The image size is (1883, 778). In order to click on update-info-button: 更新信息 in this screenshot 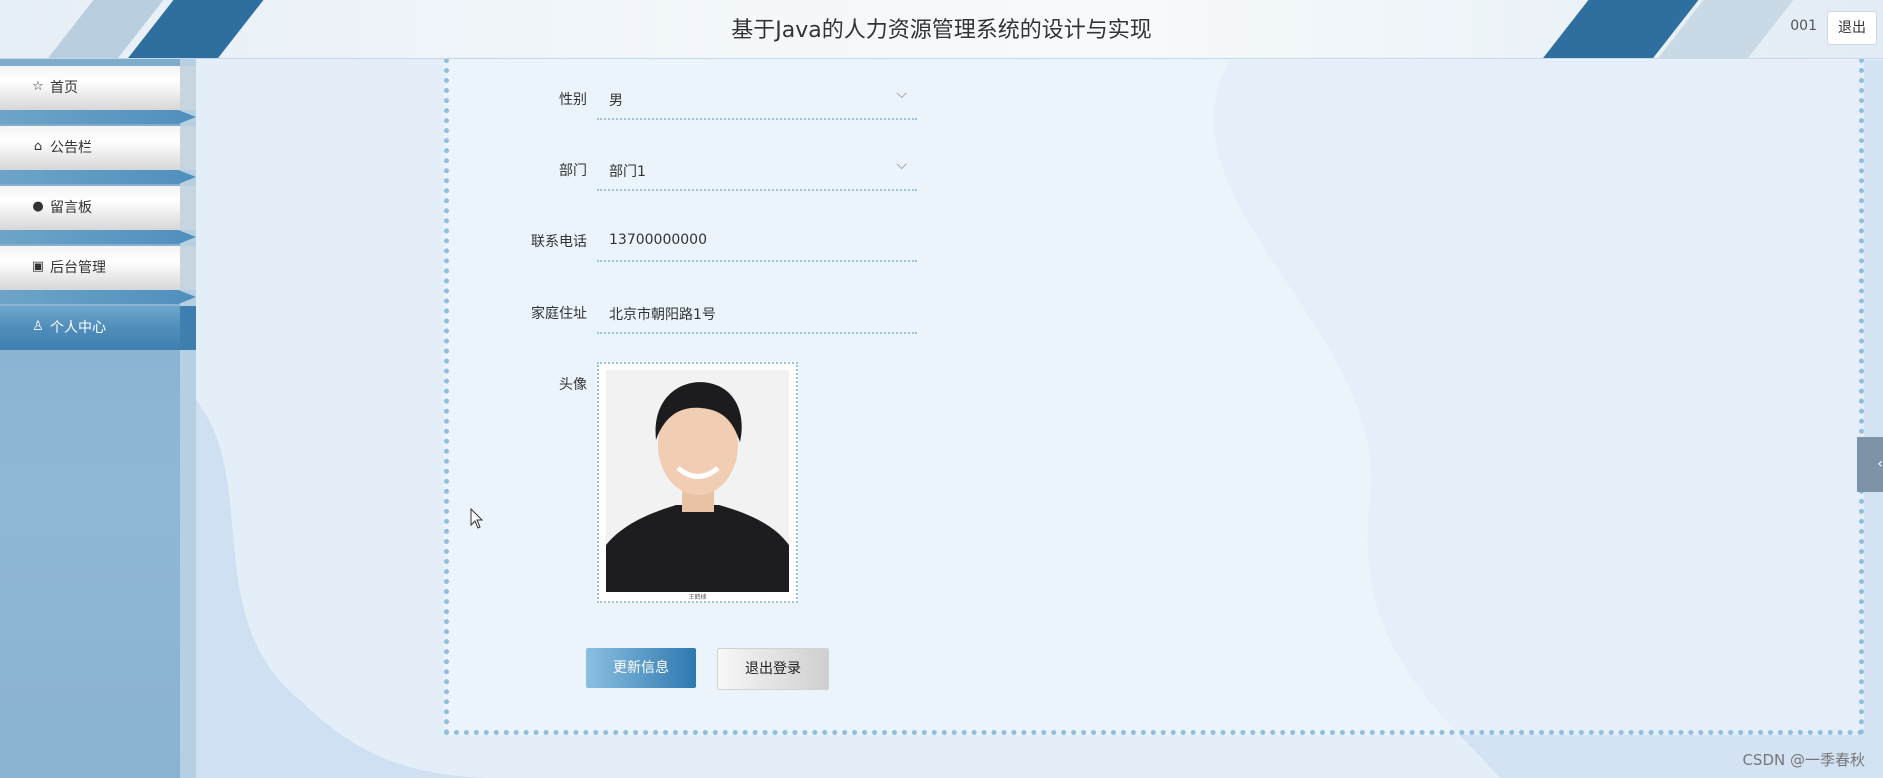, I will do `click(641, 668)`.